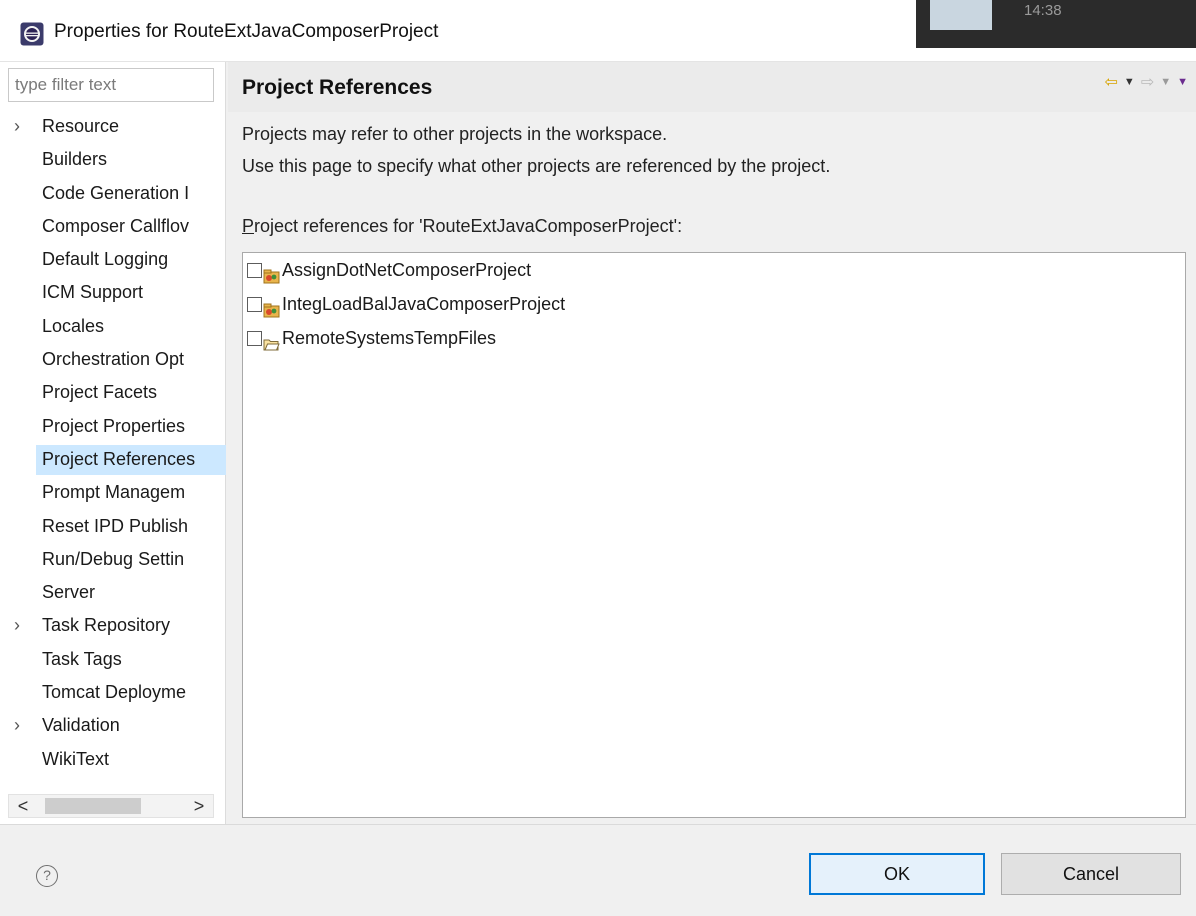 This screenshot has height=916, width=1196. What do you see at coordinates (81, 725) in the screenshot?
I see `nav-item-label: Validation` at bounding box center [81, 725].